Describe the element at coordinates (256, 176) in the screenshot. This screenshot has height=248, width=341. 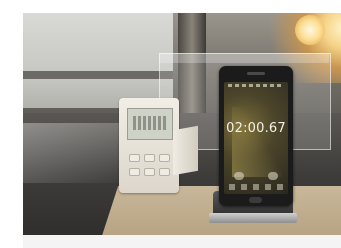
I see `stopwatch-controls` at that location.